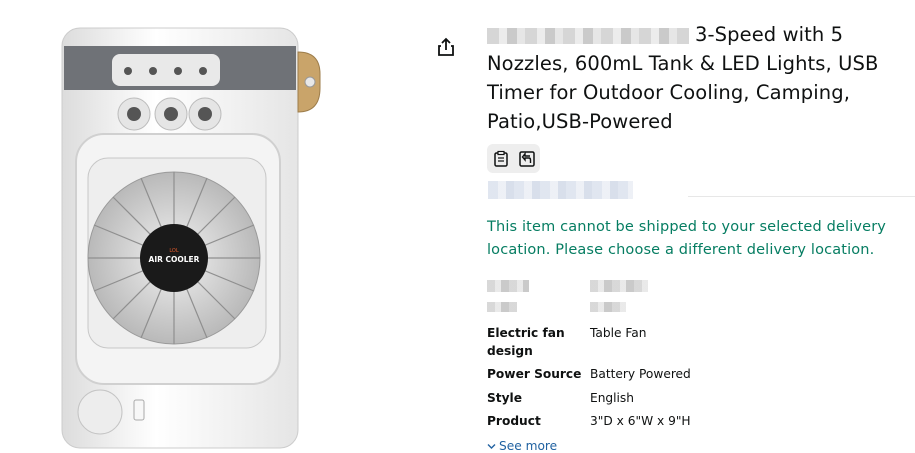 The width and height of the screenshot is (915, 453). Describe the element at coordinates (640, 374) in the screenshot. I see `spec-value: Battery Powered` at that location.